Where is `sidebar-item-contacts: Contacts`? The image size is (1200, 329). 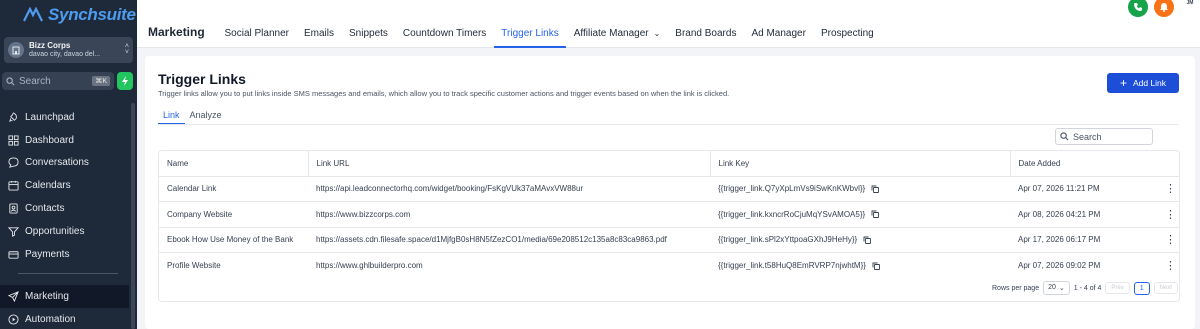
sidebar-item-contacts: Contacts is located at coordinates (64, 208).